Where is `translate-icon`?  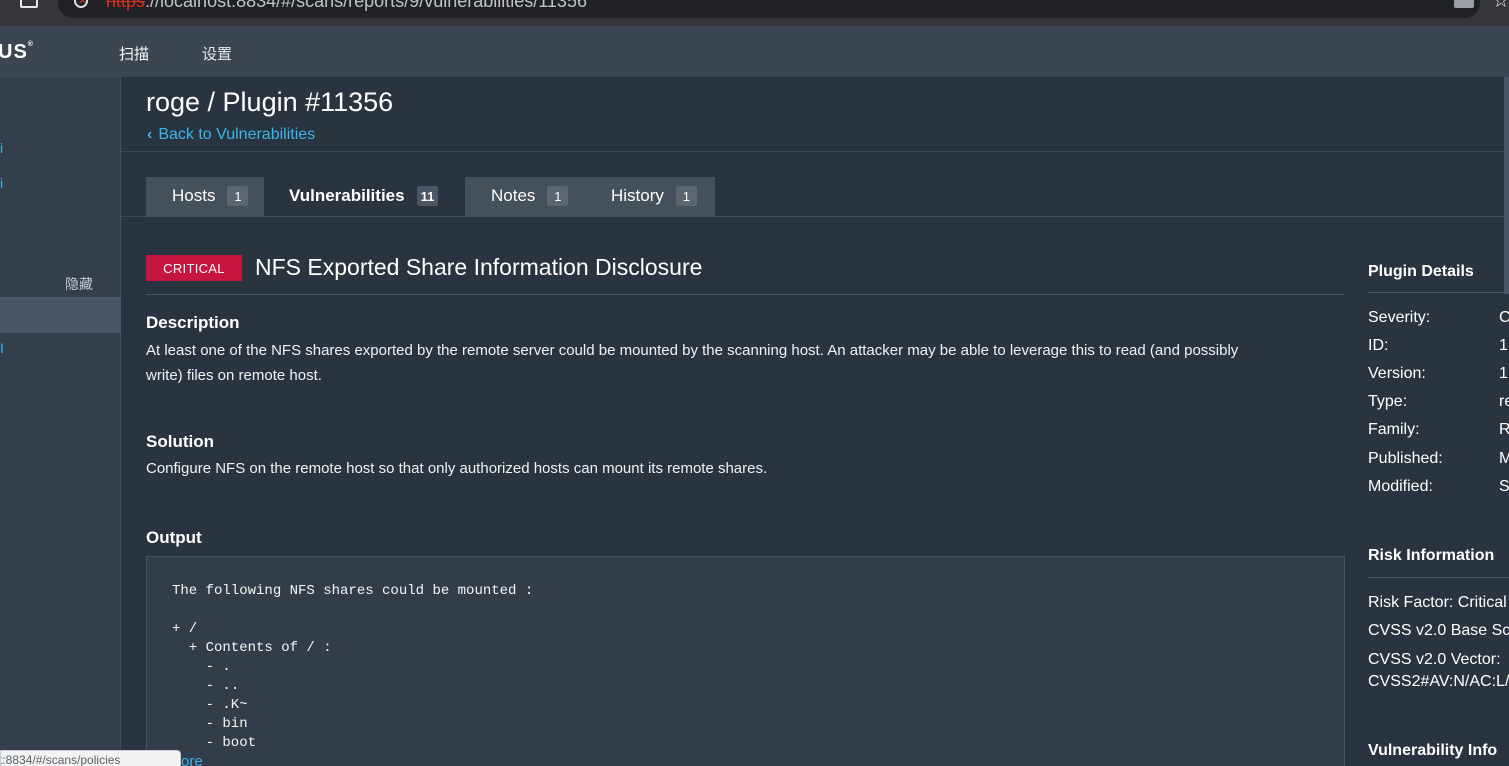 translate-icon is located at coordinates (1464, 4).